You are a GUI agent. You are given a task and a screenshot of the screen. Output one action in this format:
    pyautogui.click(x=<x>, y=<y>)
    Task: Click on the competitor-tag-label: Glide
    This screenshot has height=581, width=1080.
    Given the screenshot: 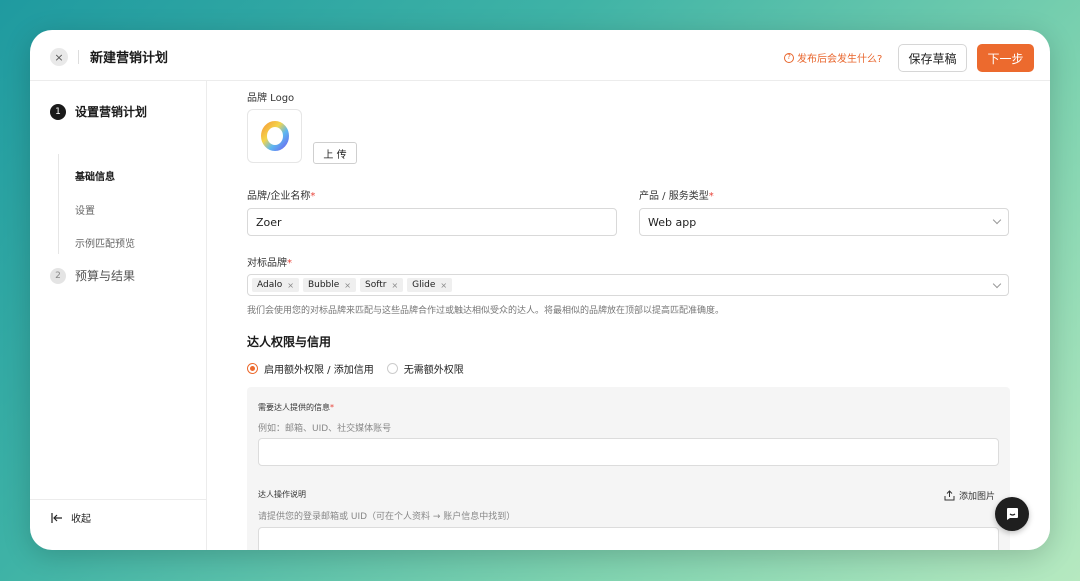 What is the action you would take?
    pyautogui.click(x=424, y=285)
    